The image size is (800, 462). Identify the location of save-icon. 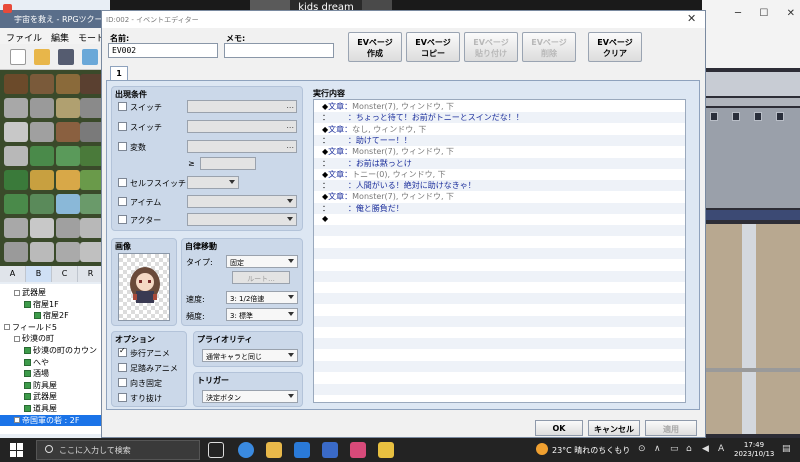
(66, 57).